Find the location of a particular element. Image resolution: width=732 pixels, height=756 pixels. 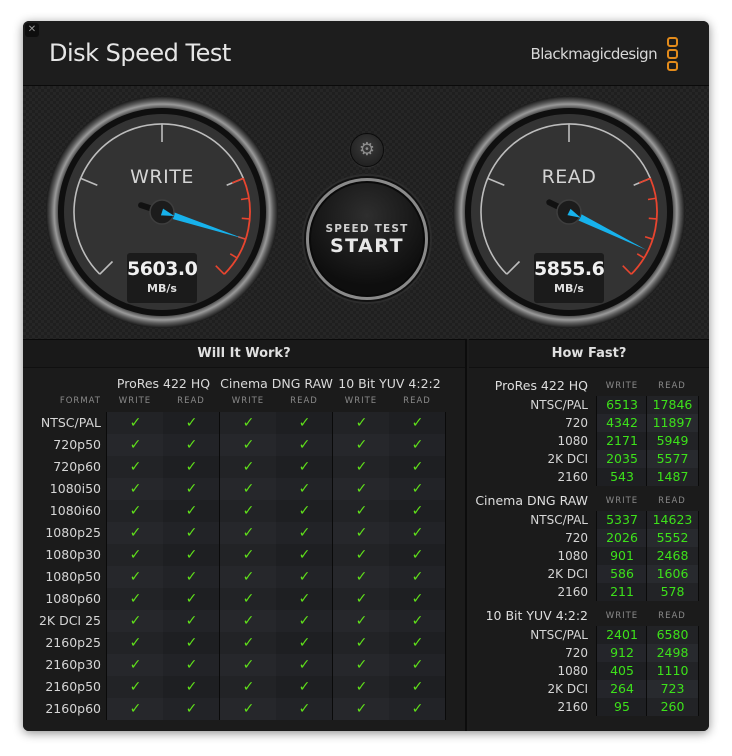

format-label: 2160 is located at coordinates (572, 592).